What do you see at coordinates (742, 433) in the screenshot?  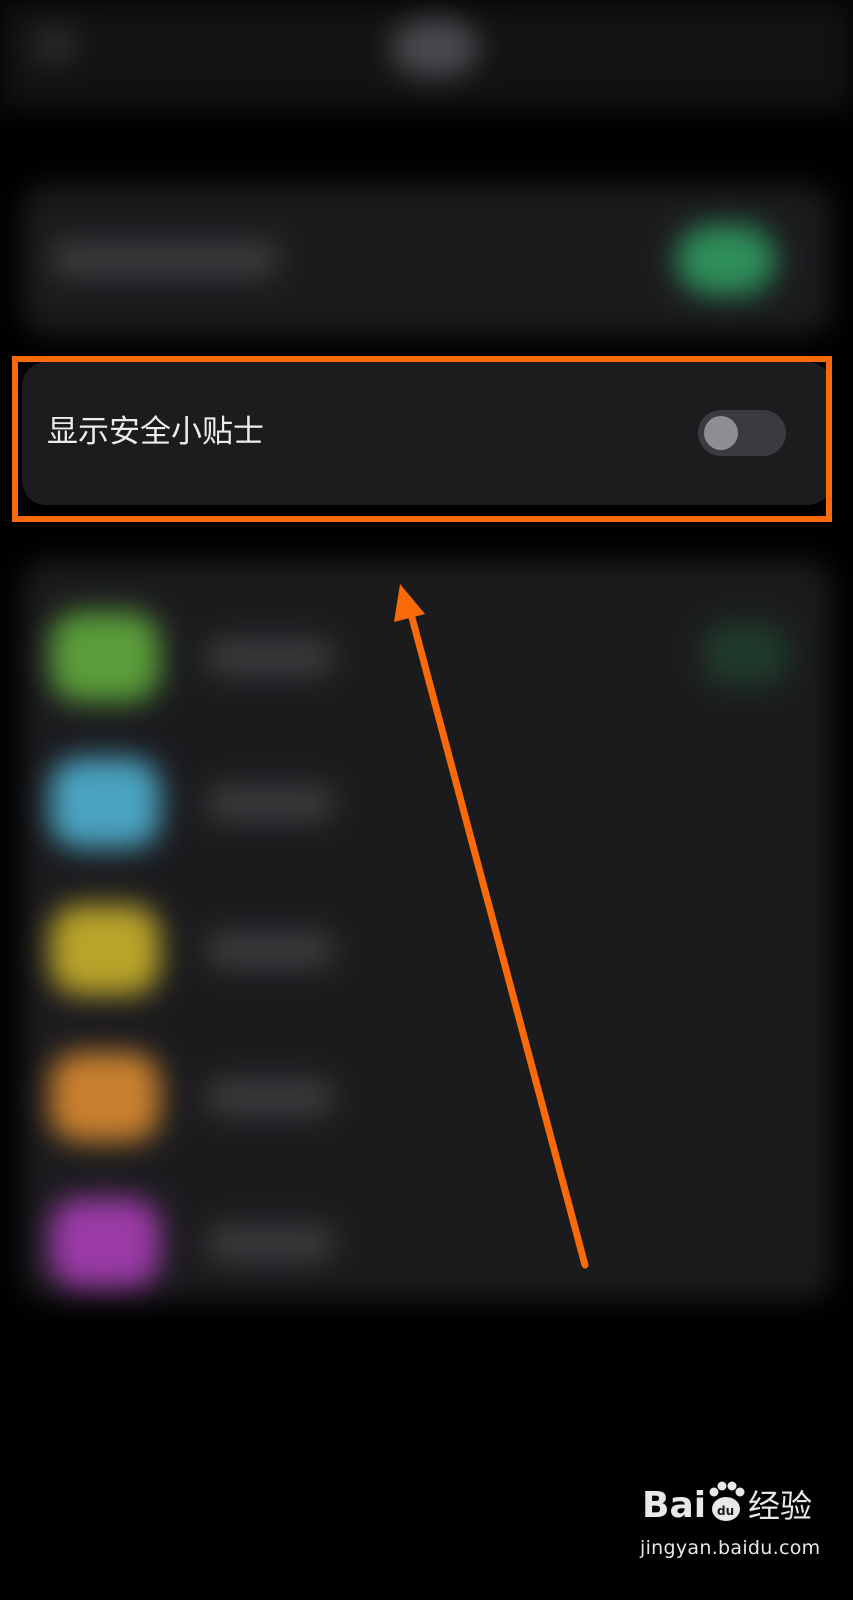 I see `security-tips-toggle` at bounding box center [742, 433].